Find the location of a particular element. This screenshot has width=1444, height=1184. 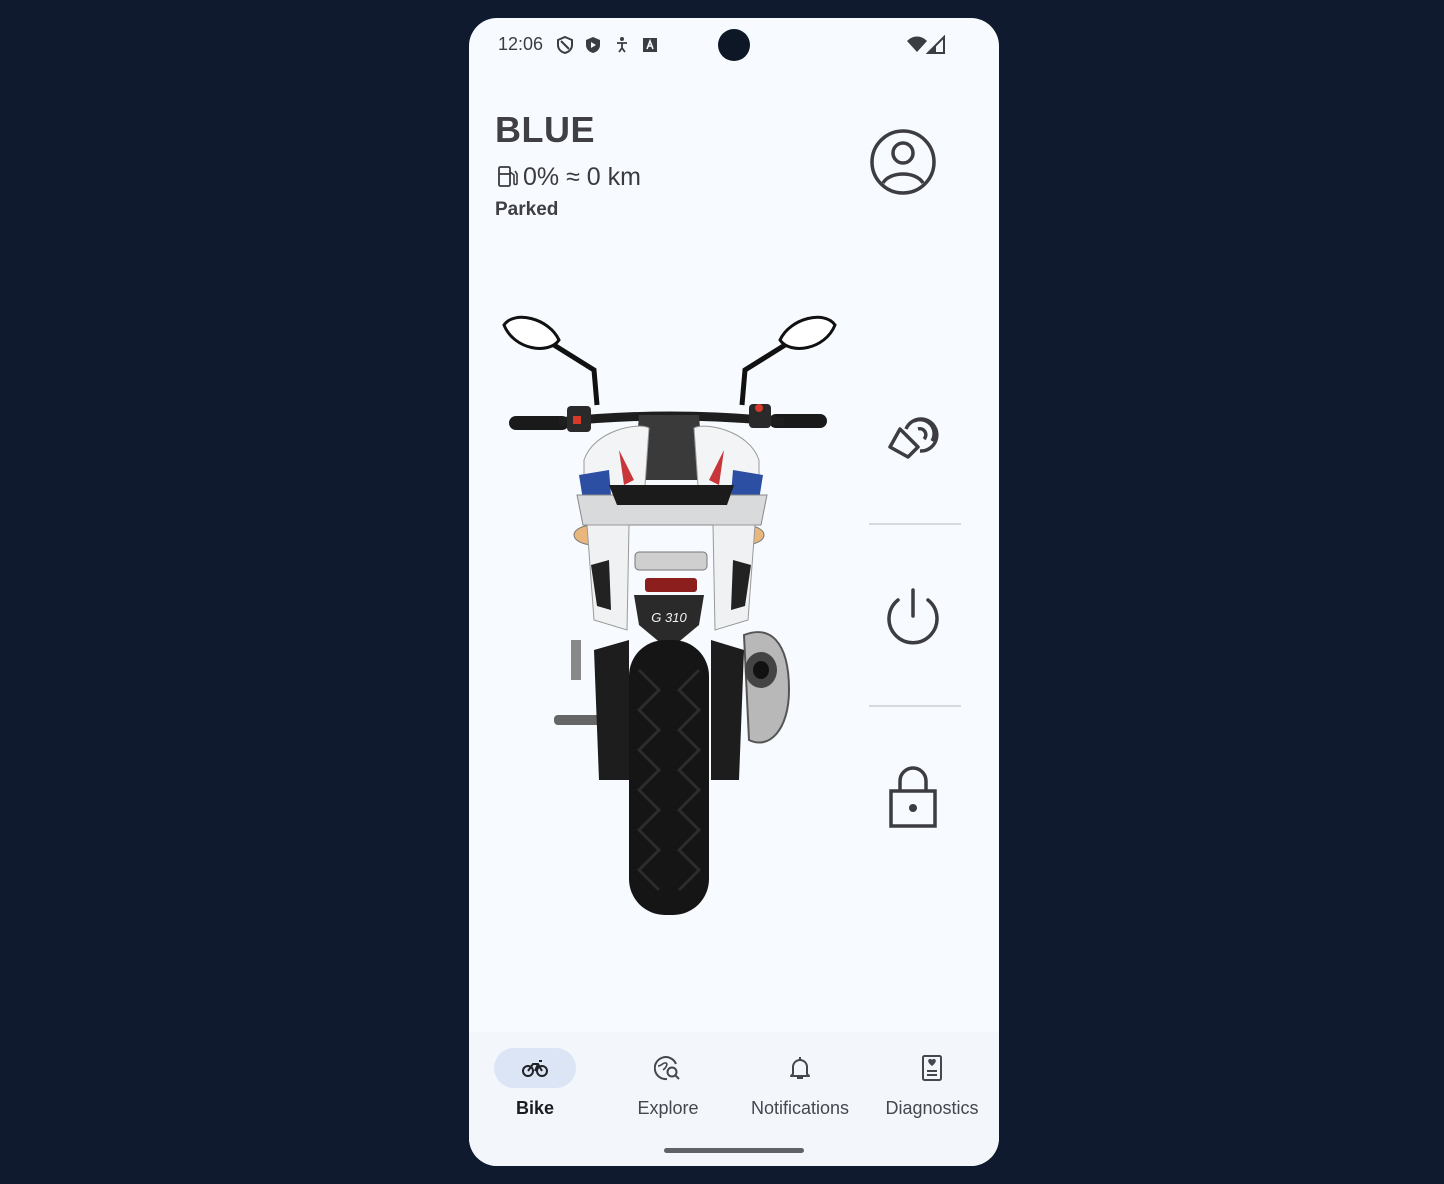

status-time: 12:06 is located at coordinates (521, 44).